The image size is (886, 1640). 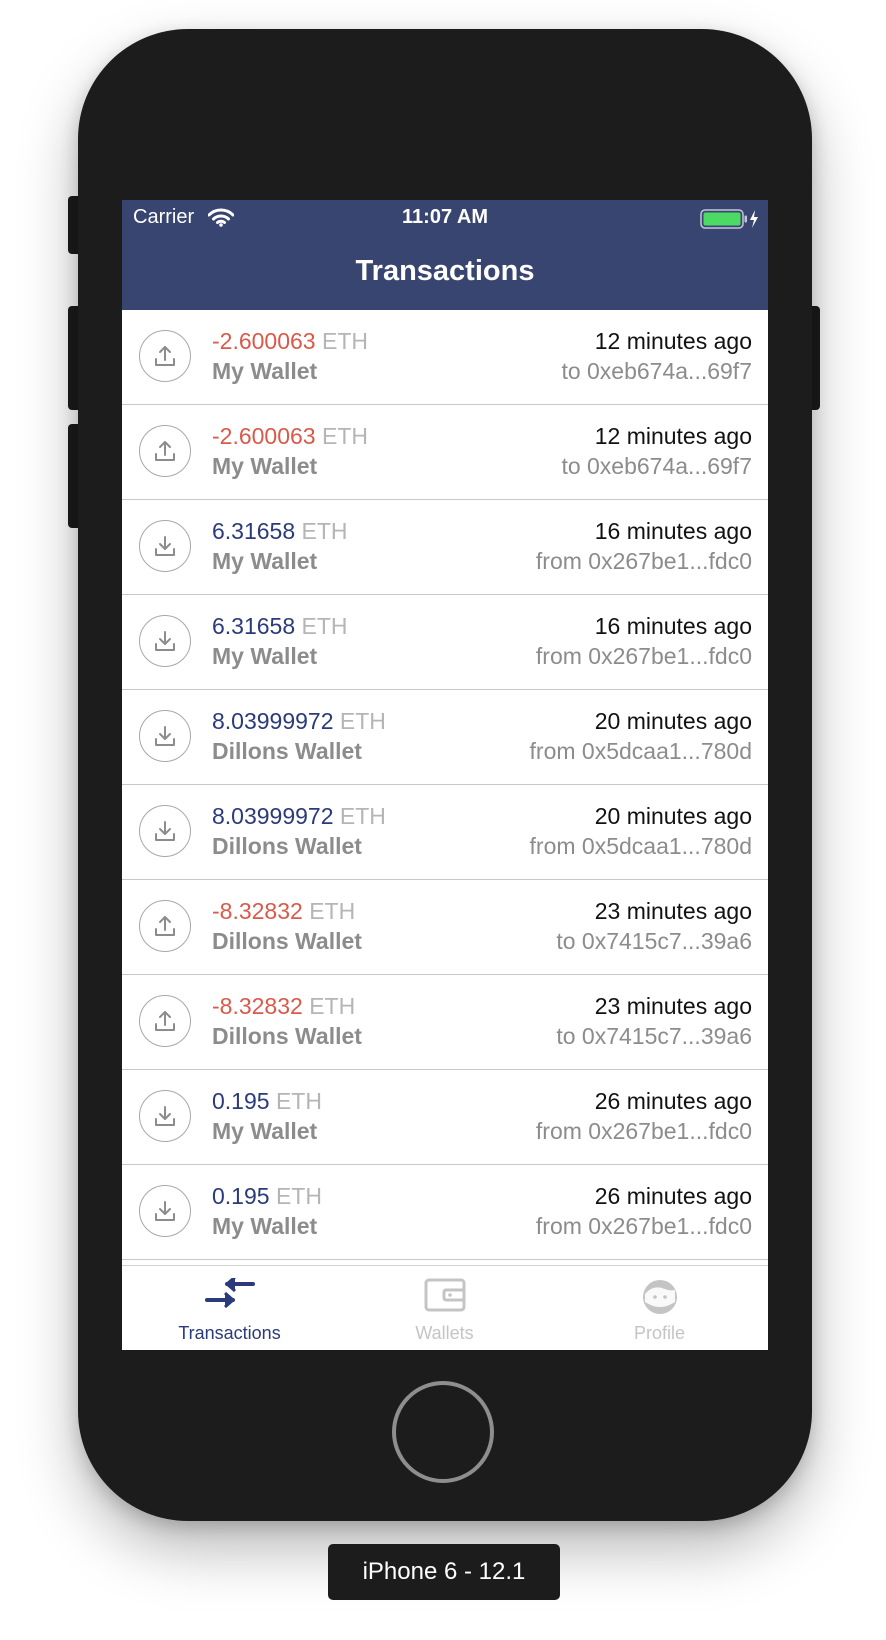 I want to click on tab-bar: Transactions Wallets Profile, so click(x=445, y=1307).